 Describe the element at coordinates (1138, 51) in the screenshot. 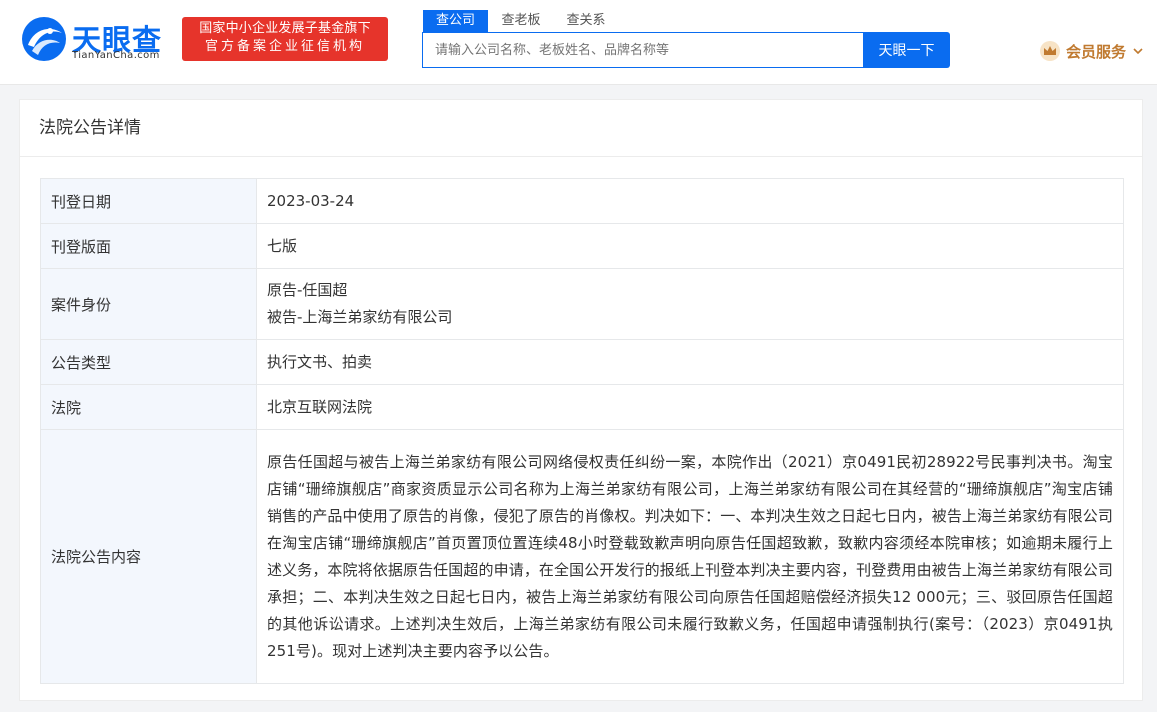

I see `chevron-down-icon` at that location.